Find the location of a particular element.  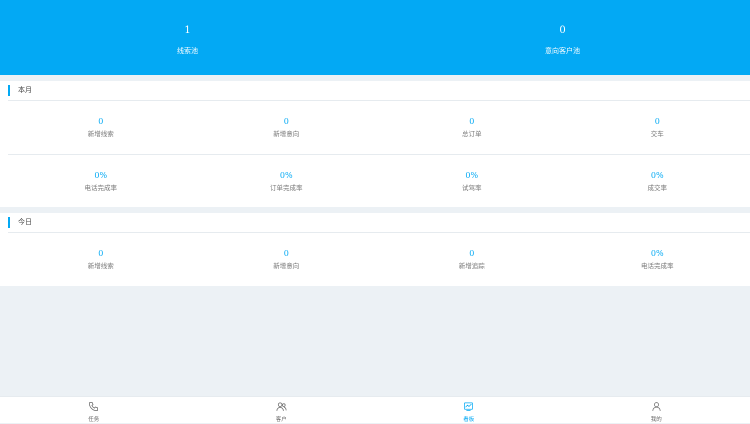

section-header: 今日 is located at coordinates (379, 223).